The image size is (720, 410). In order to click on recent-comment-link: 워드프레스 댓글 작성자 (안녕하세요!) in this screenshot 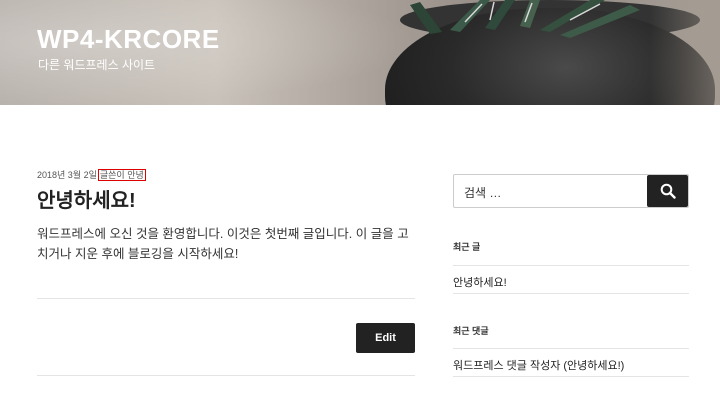, I will do `click(538, 365)`.